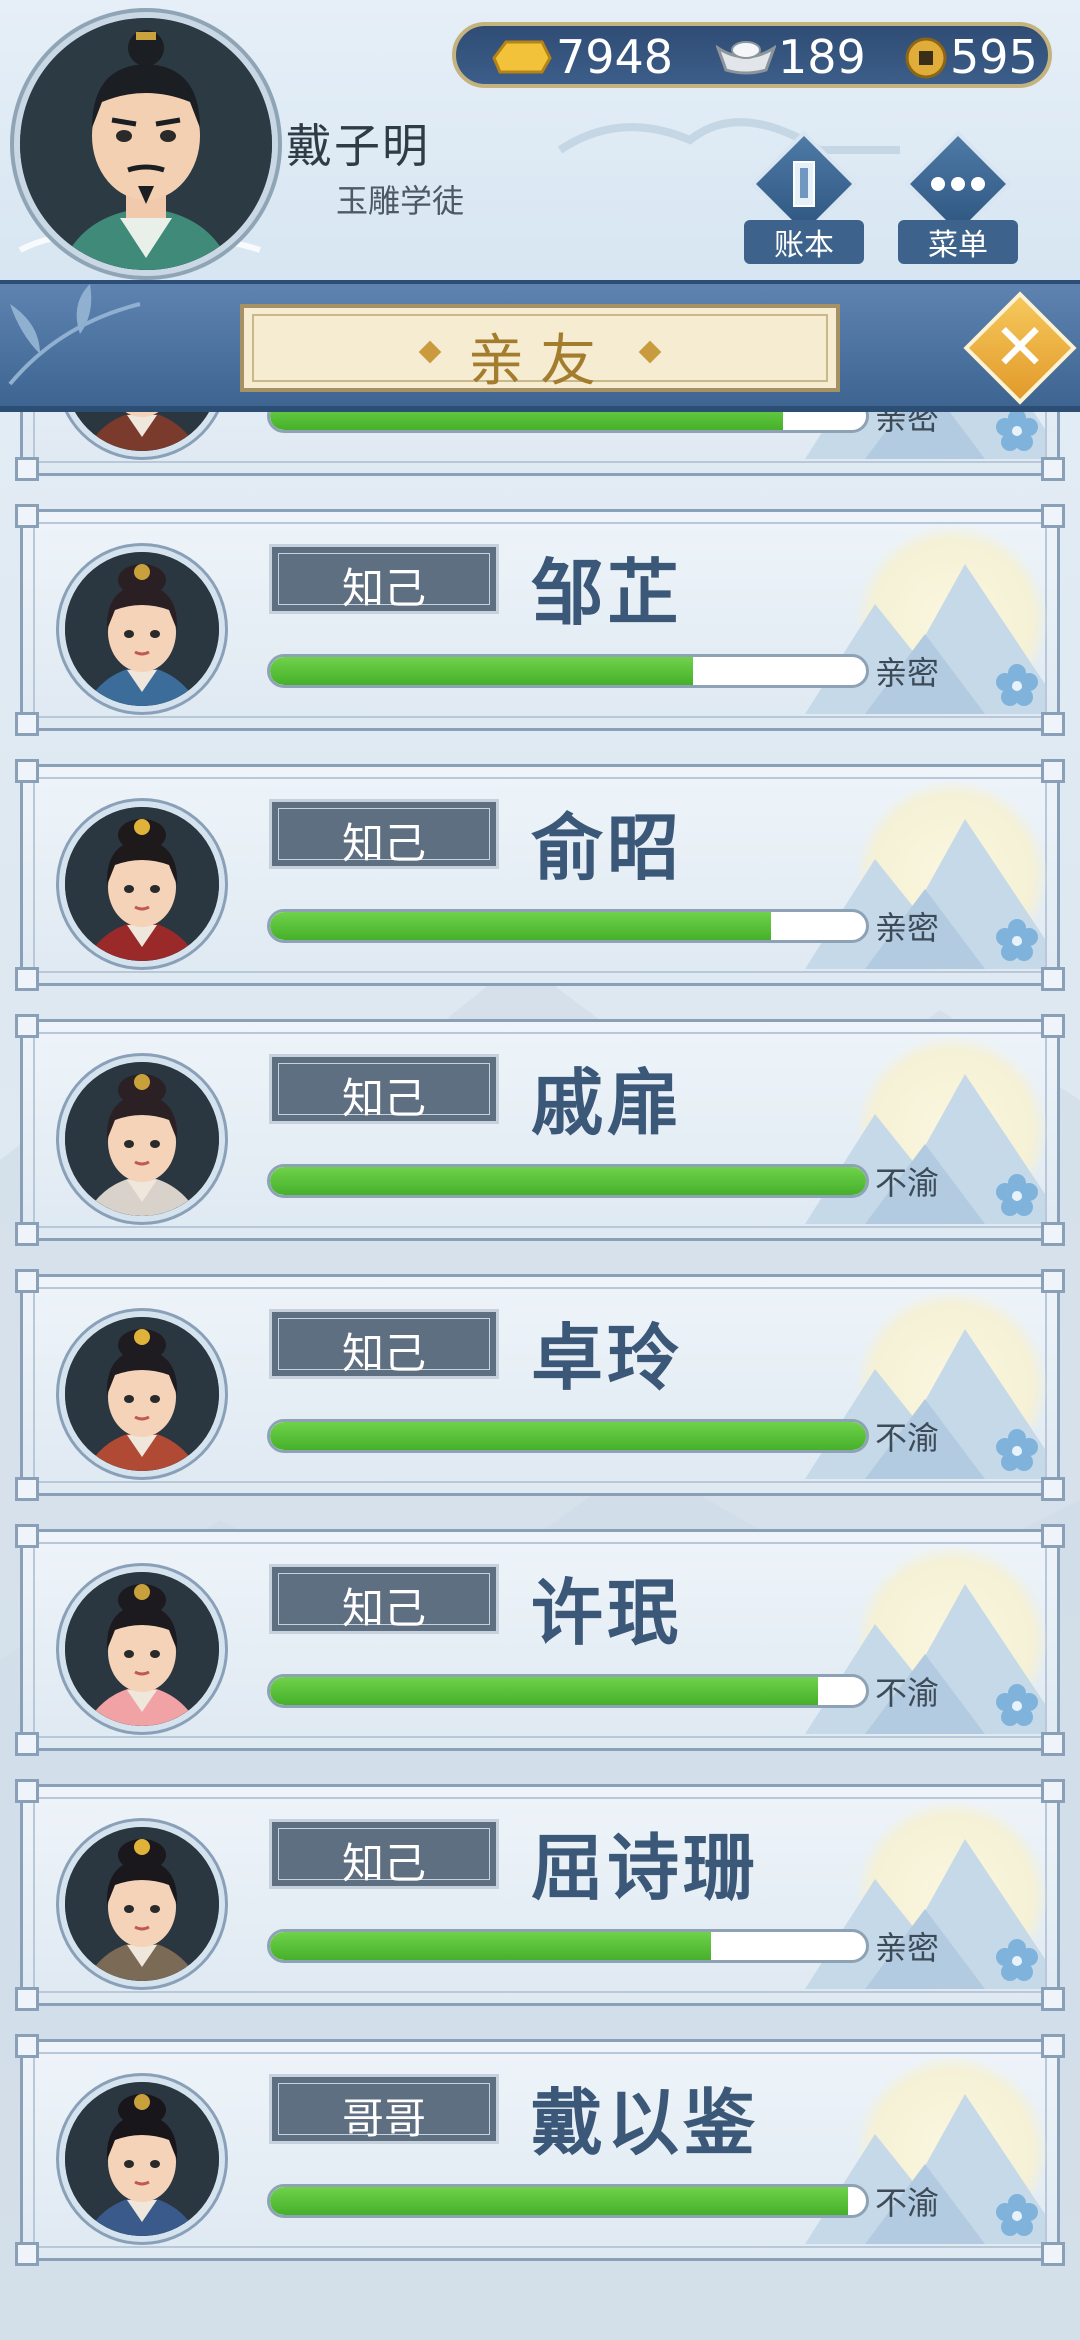 The image size is (1080, 2340). I want to click on friend-card: 知己 邹芷 亲密, so click(540, 620).